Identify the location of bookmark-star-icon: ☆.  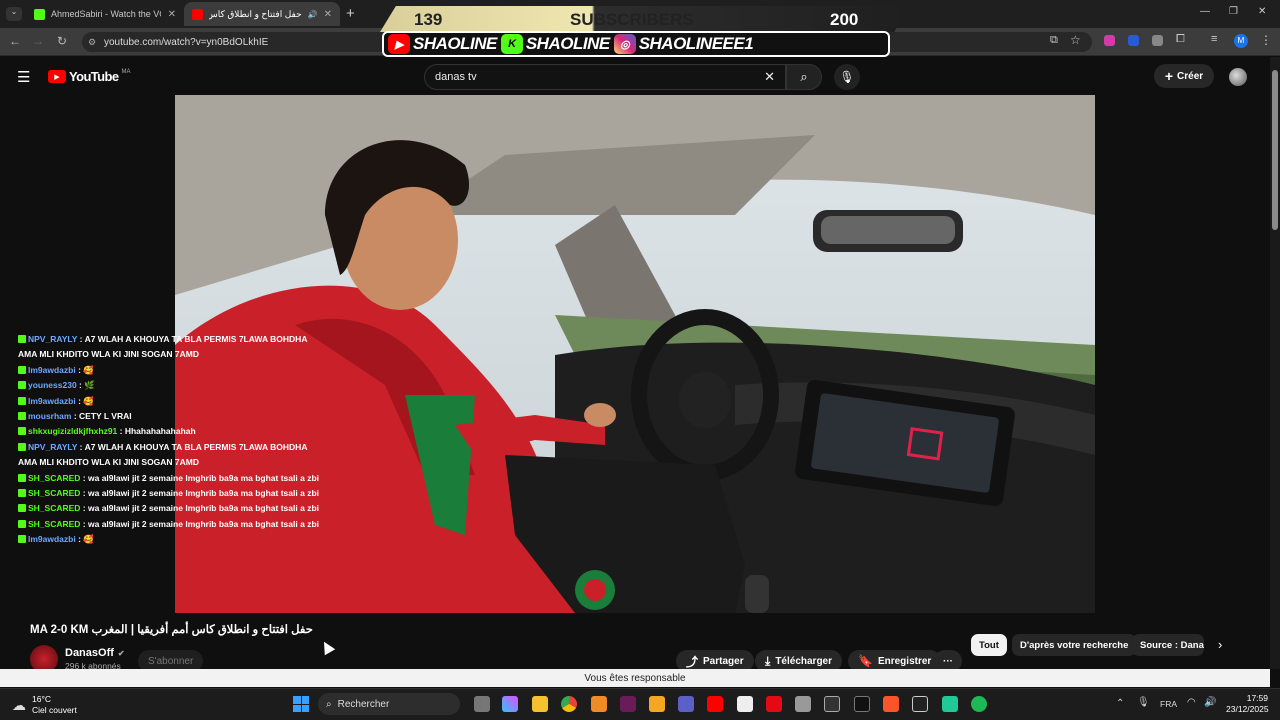
(1075, 40).